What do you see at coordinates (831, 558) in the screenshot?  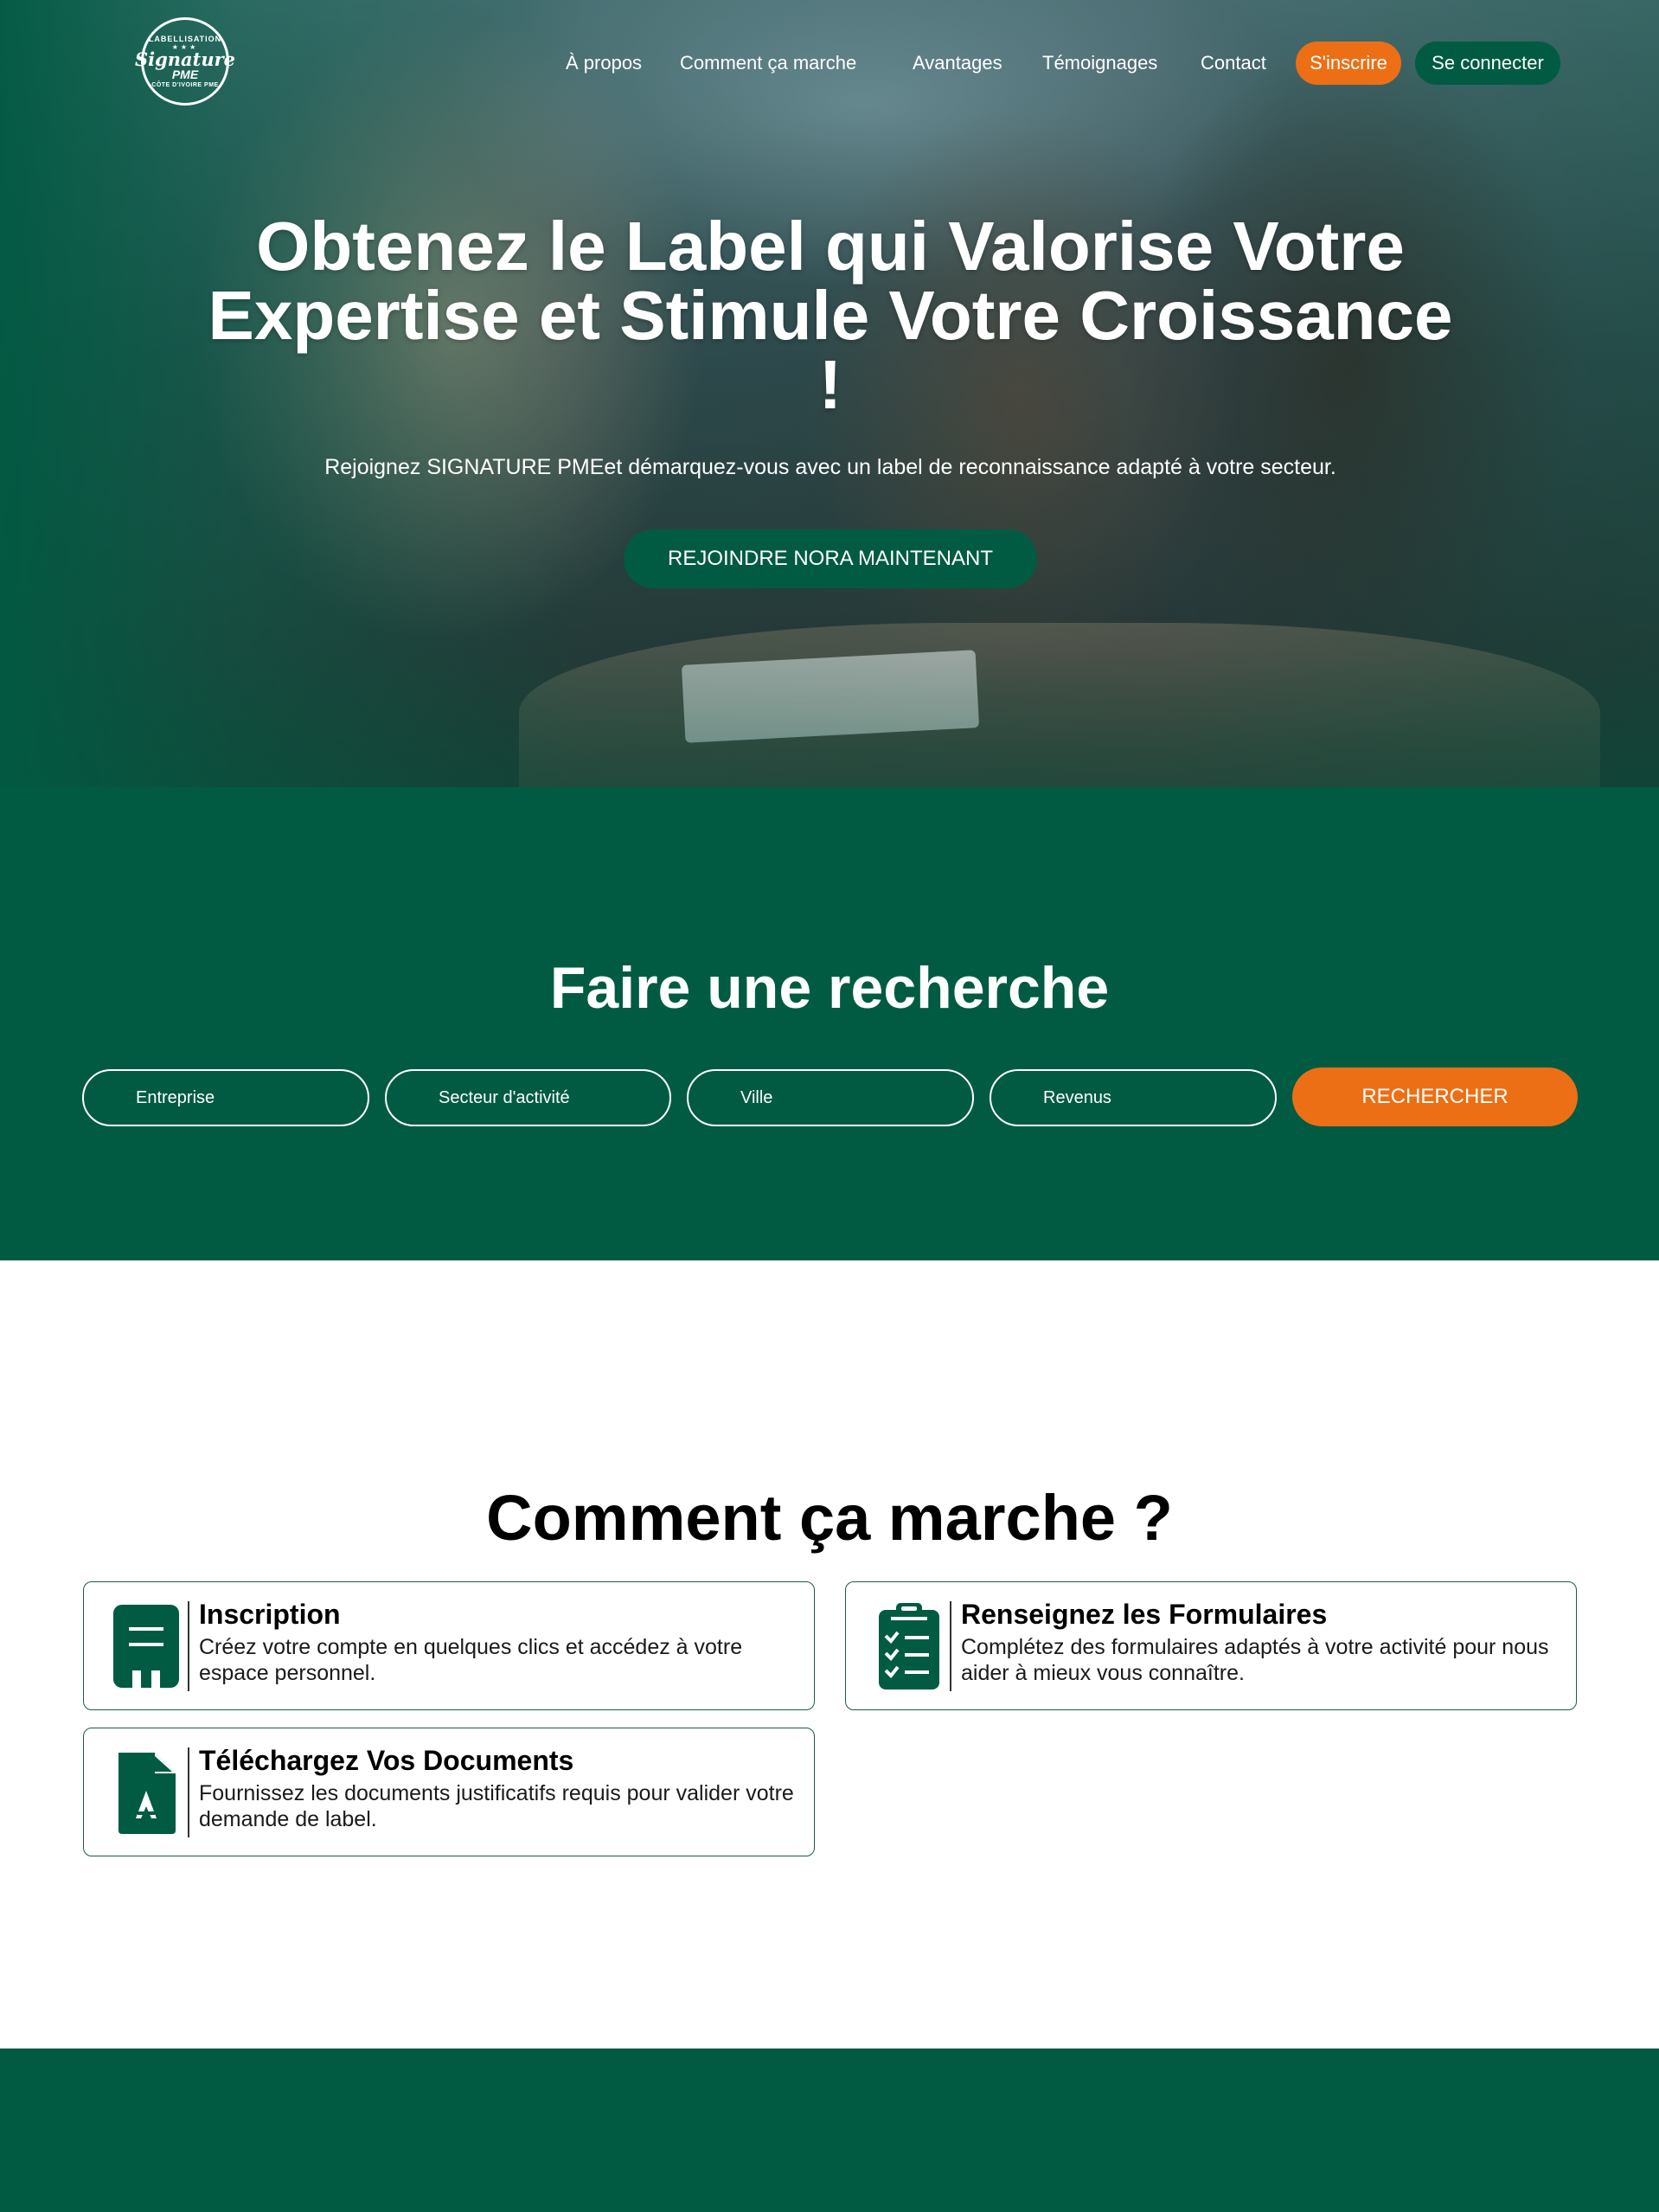 I see `join-now-button: REJOINDRE NORA MAINTENANT` at bounding box center [831, 558].